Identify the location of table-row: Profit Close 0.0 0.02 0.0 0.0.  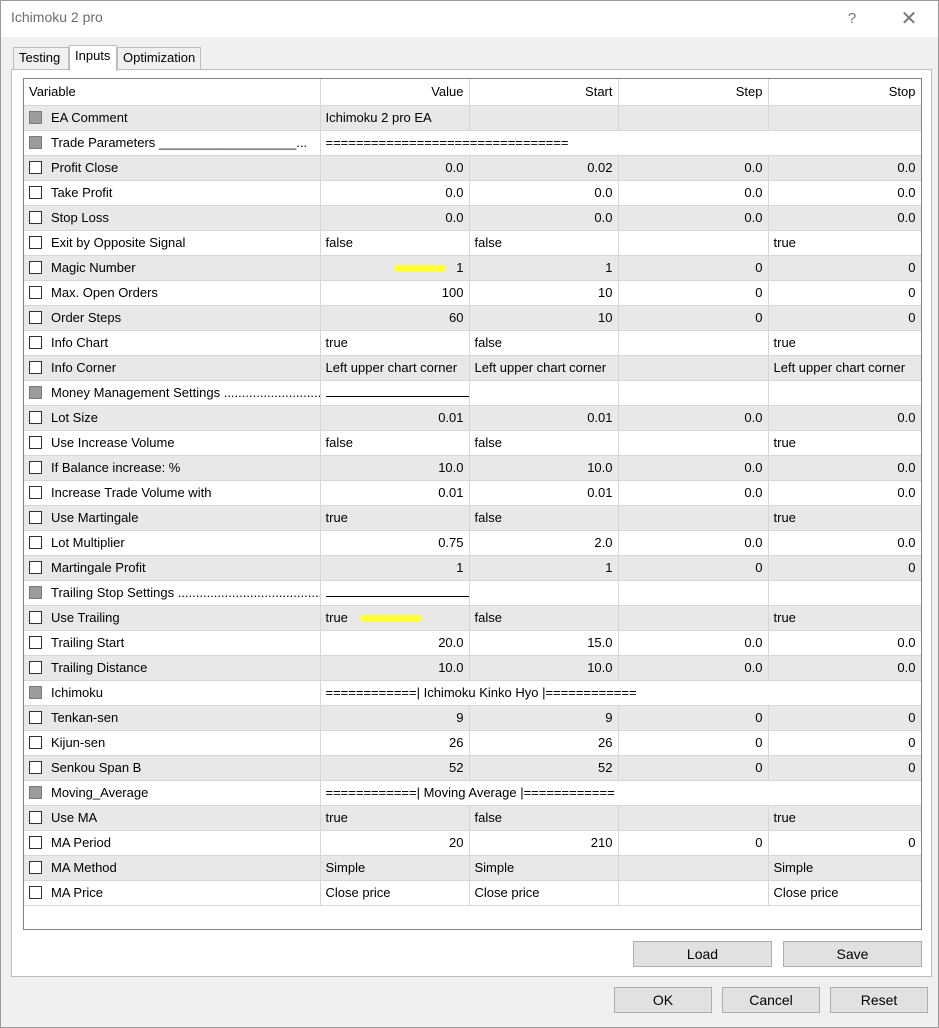
(472, 168).